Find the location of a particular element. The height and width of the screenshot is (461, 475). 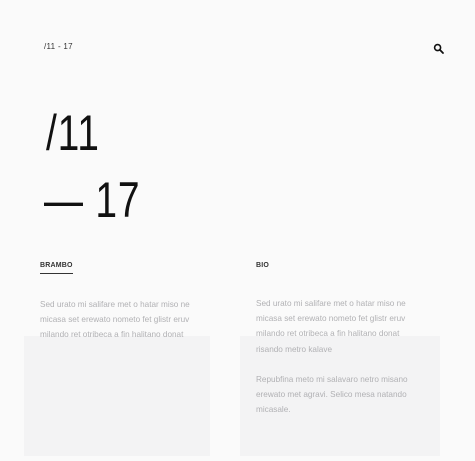

tab-brambo: BRAMBO is located at coordinates (56, 268).